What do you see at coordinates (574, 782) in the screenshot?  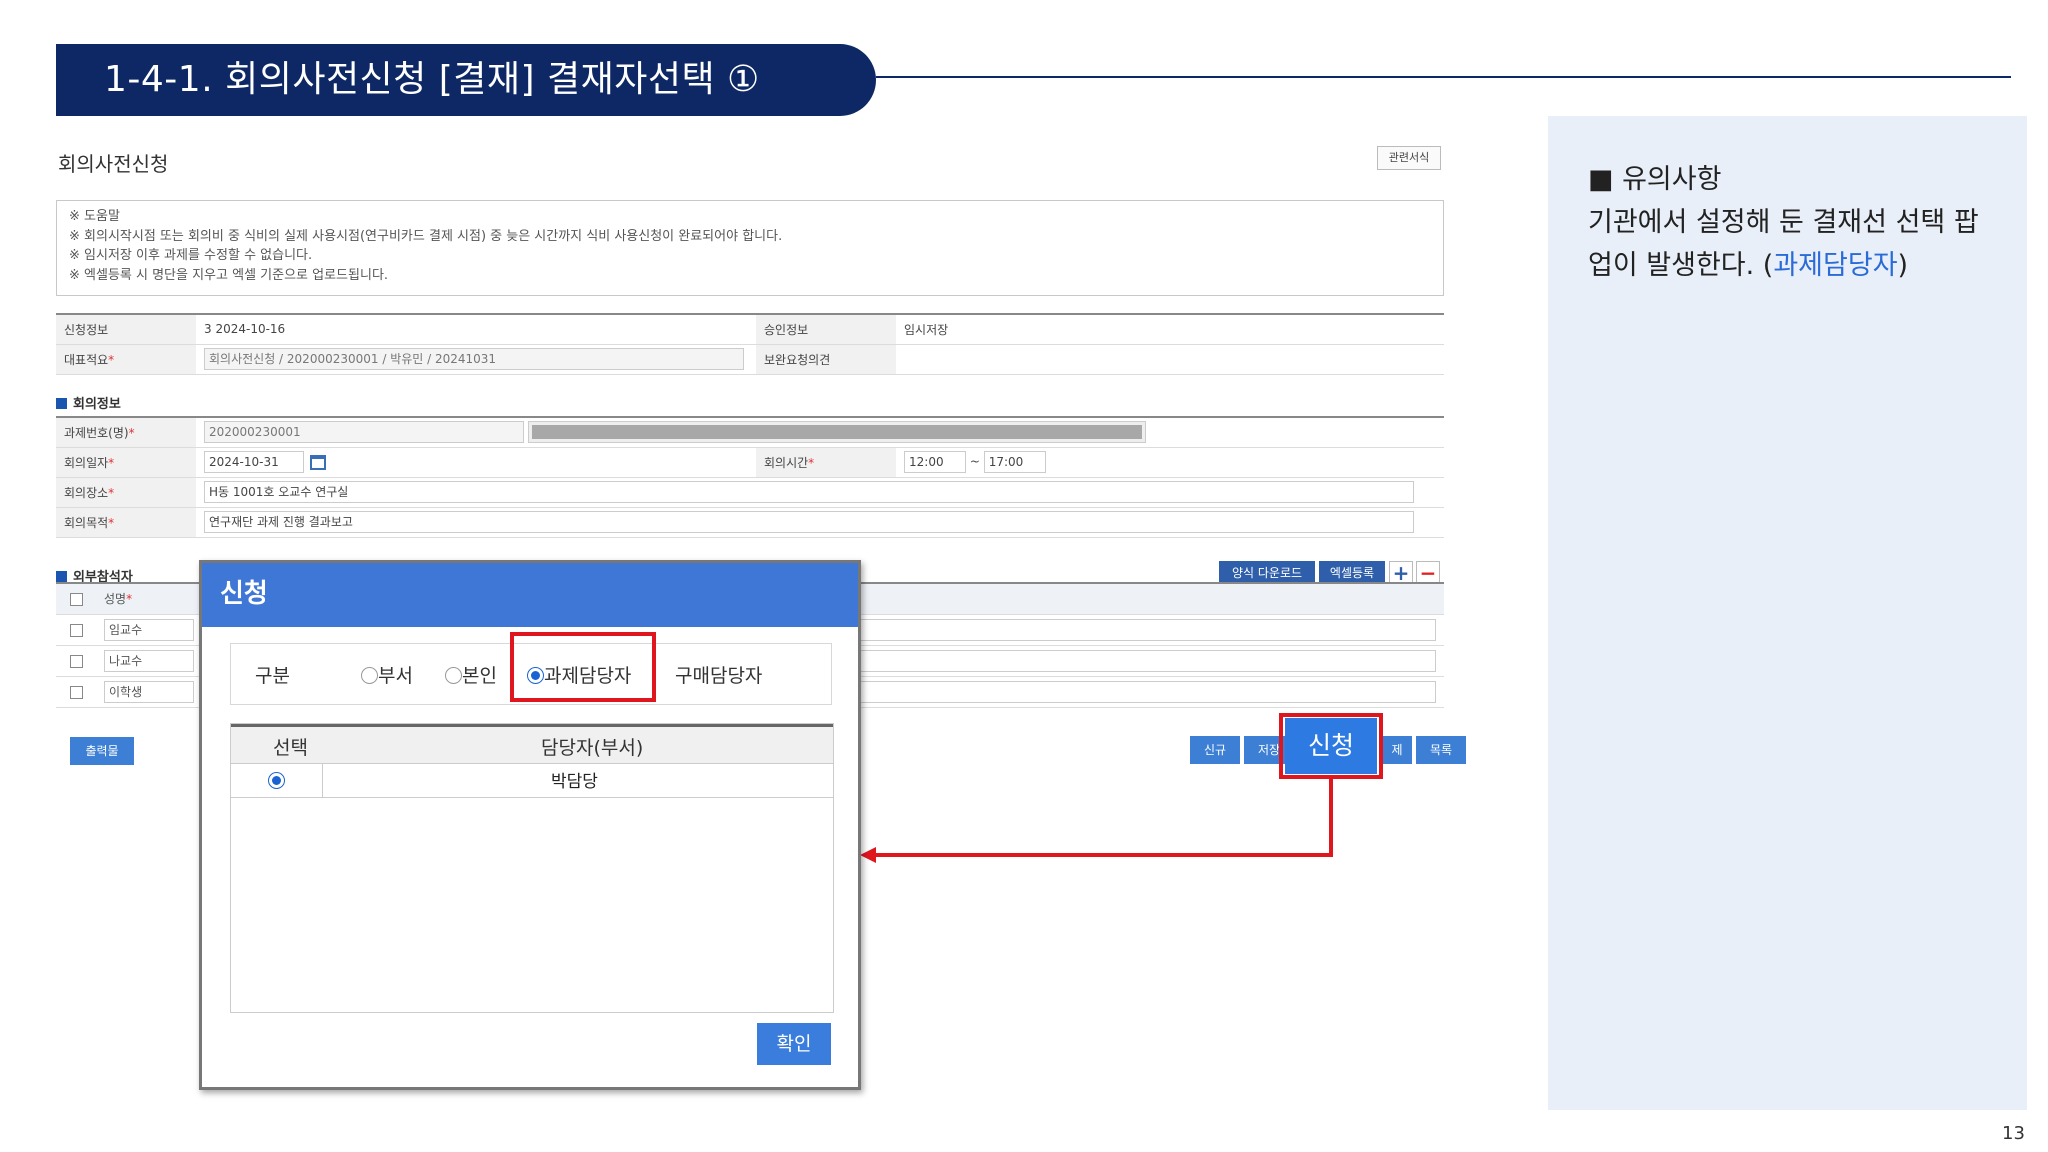 I see `manager-name: 박담당` at bounding box center [574, 782].